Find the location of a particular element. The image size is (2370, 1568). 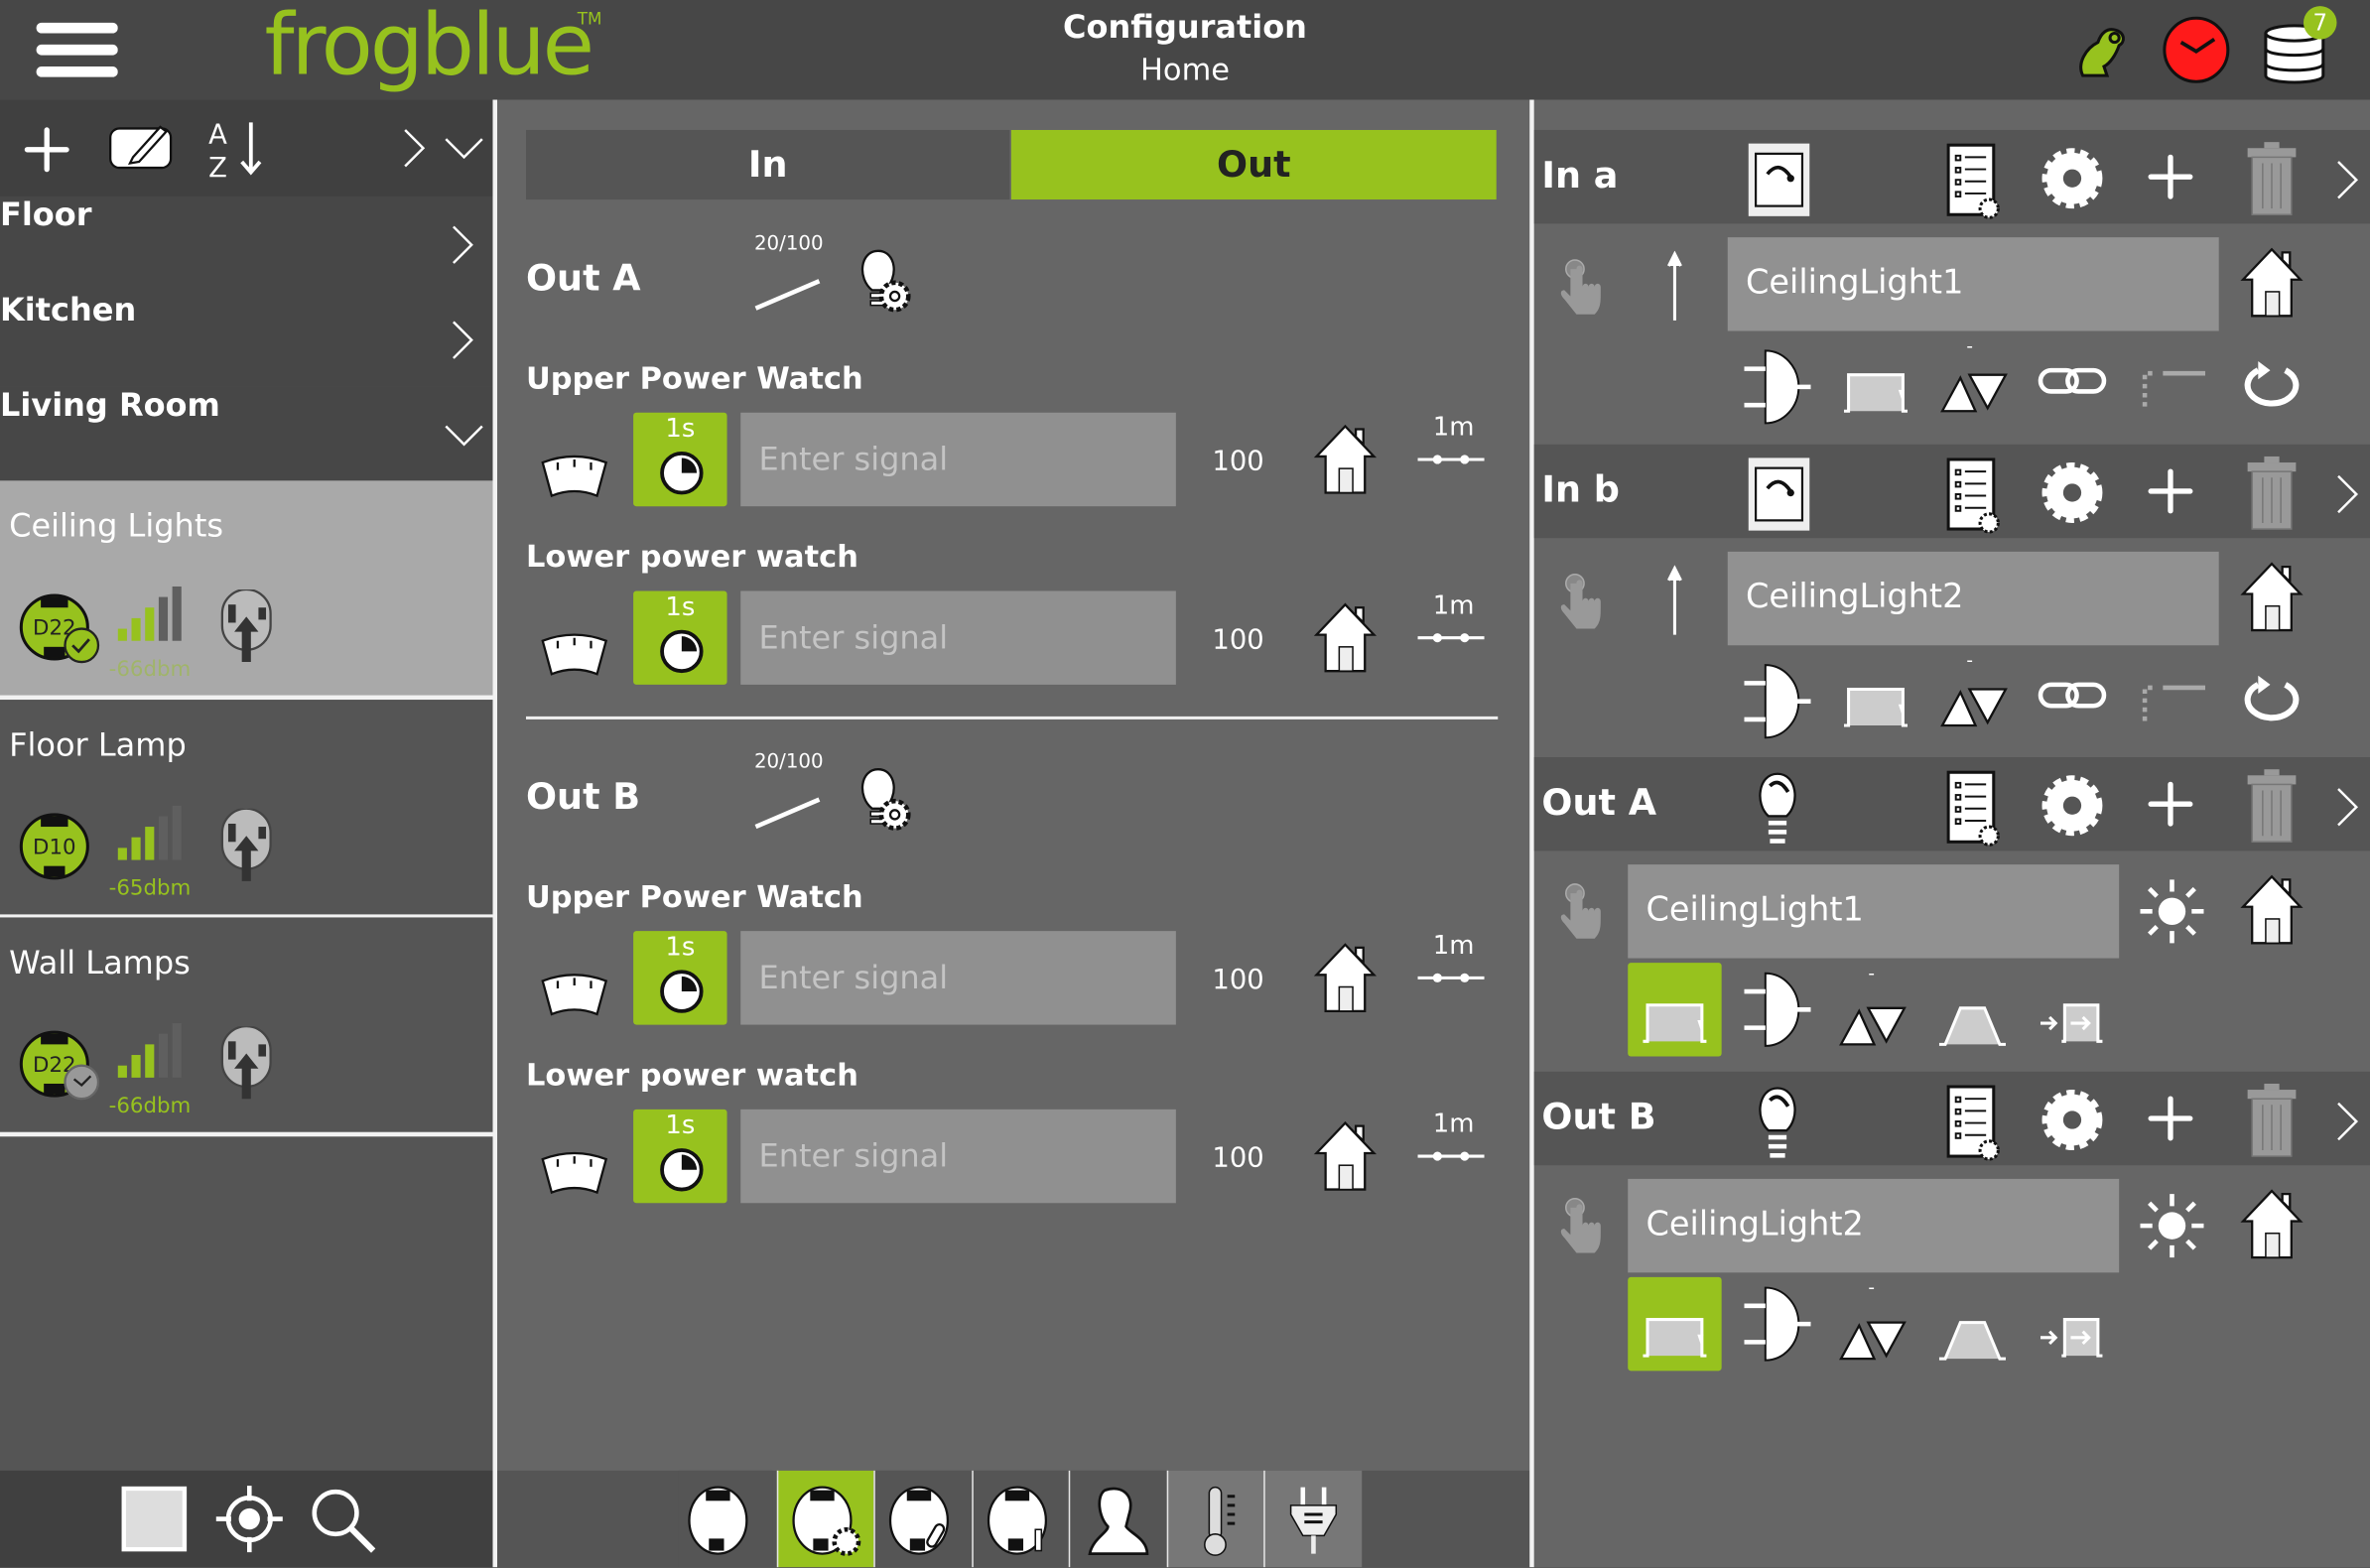

device-item: Floor Lamp D10 -65dbm is located at coordinates (247, 809).